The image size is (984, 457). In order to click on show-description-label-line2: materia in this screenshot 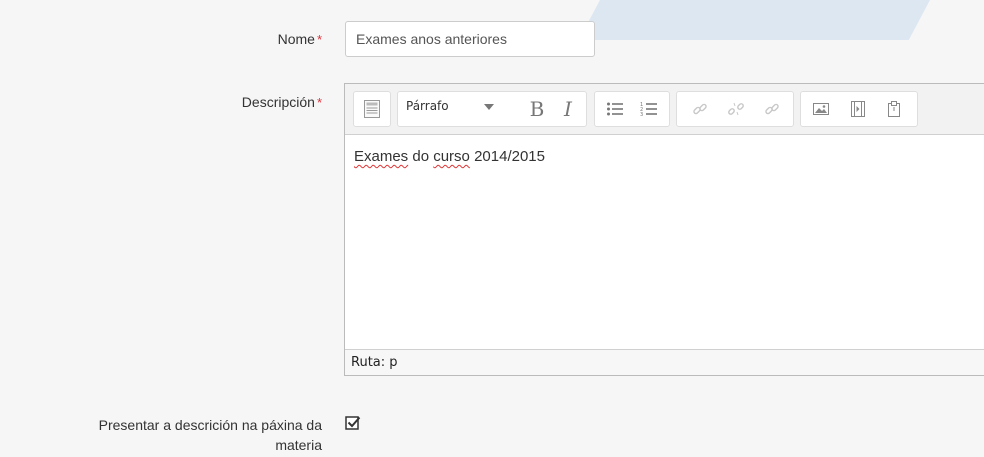, I will do `click(298, 445)`.